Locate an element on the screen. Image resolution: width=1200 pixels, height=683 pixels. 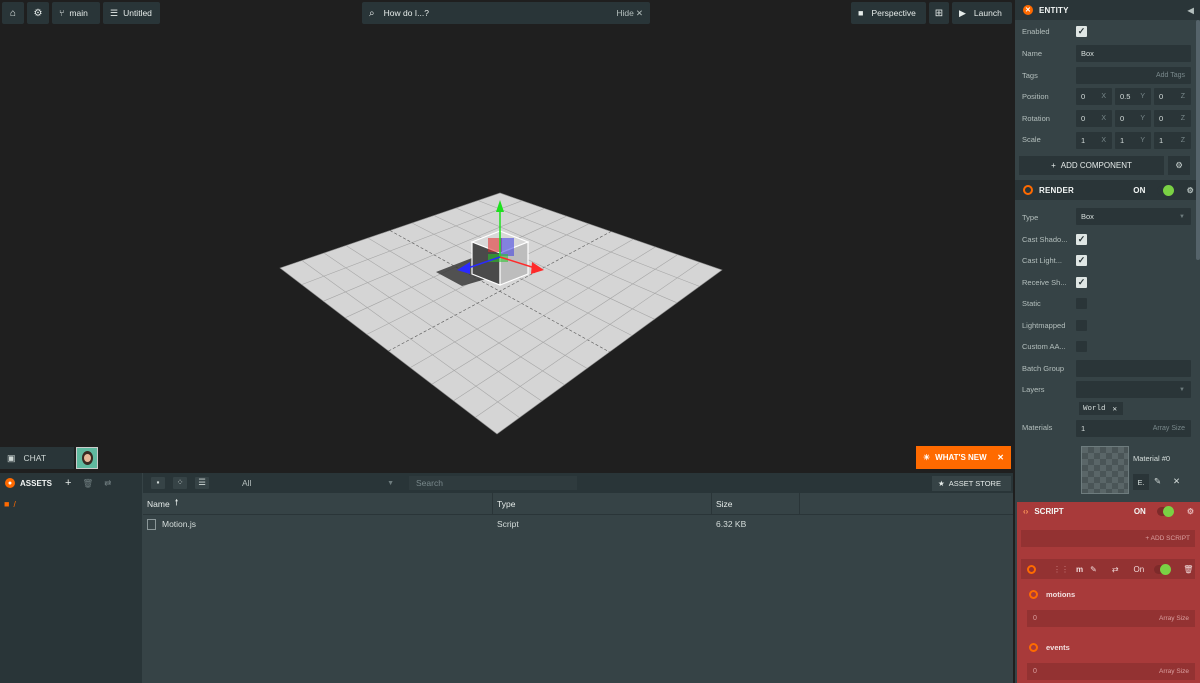
events-array-field: 0 Array Size is located at coordinates (1111, 671).